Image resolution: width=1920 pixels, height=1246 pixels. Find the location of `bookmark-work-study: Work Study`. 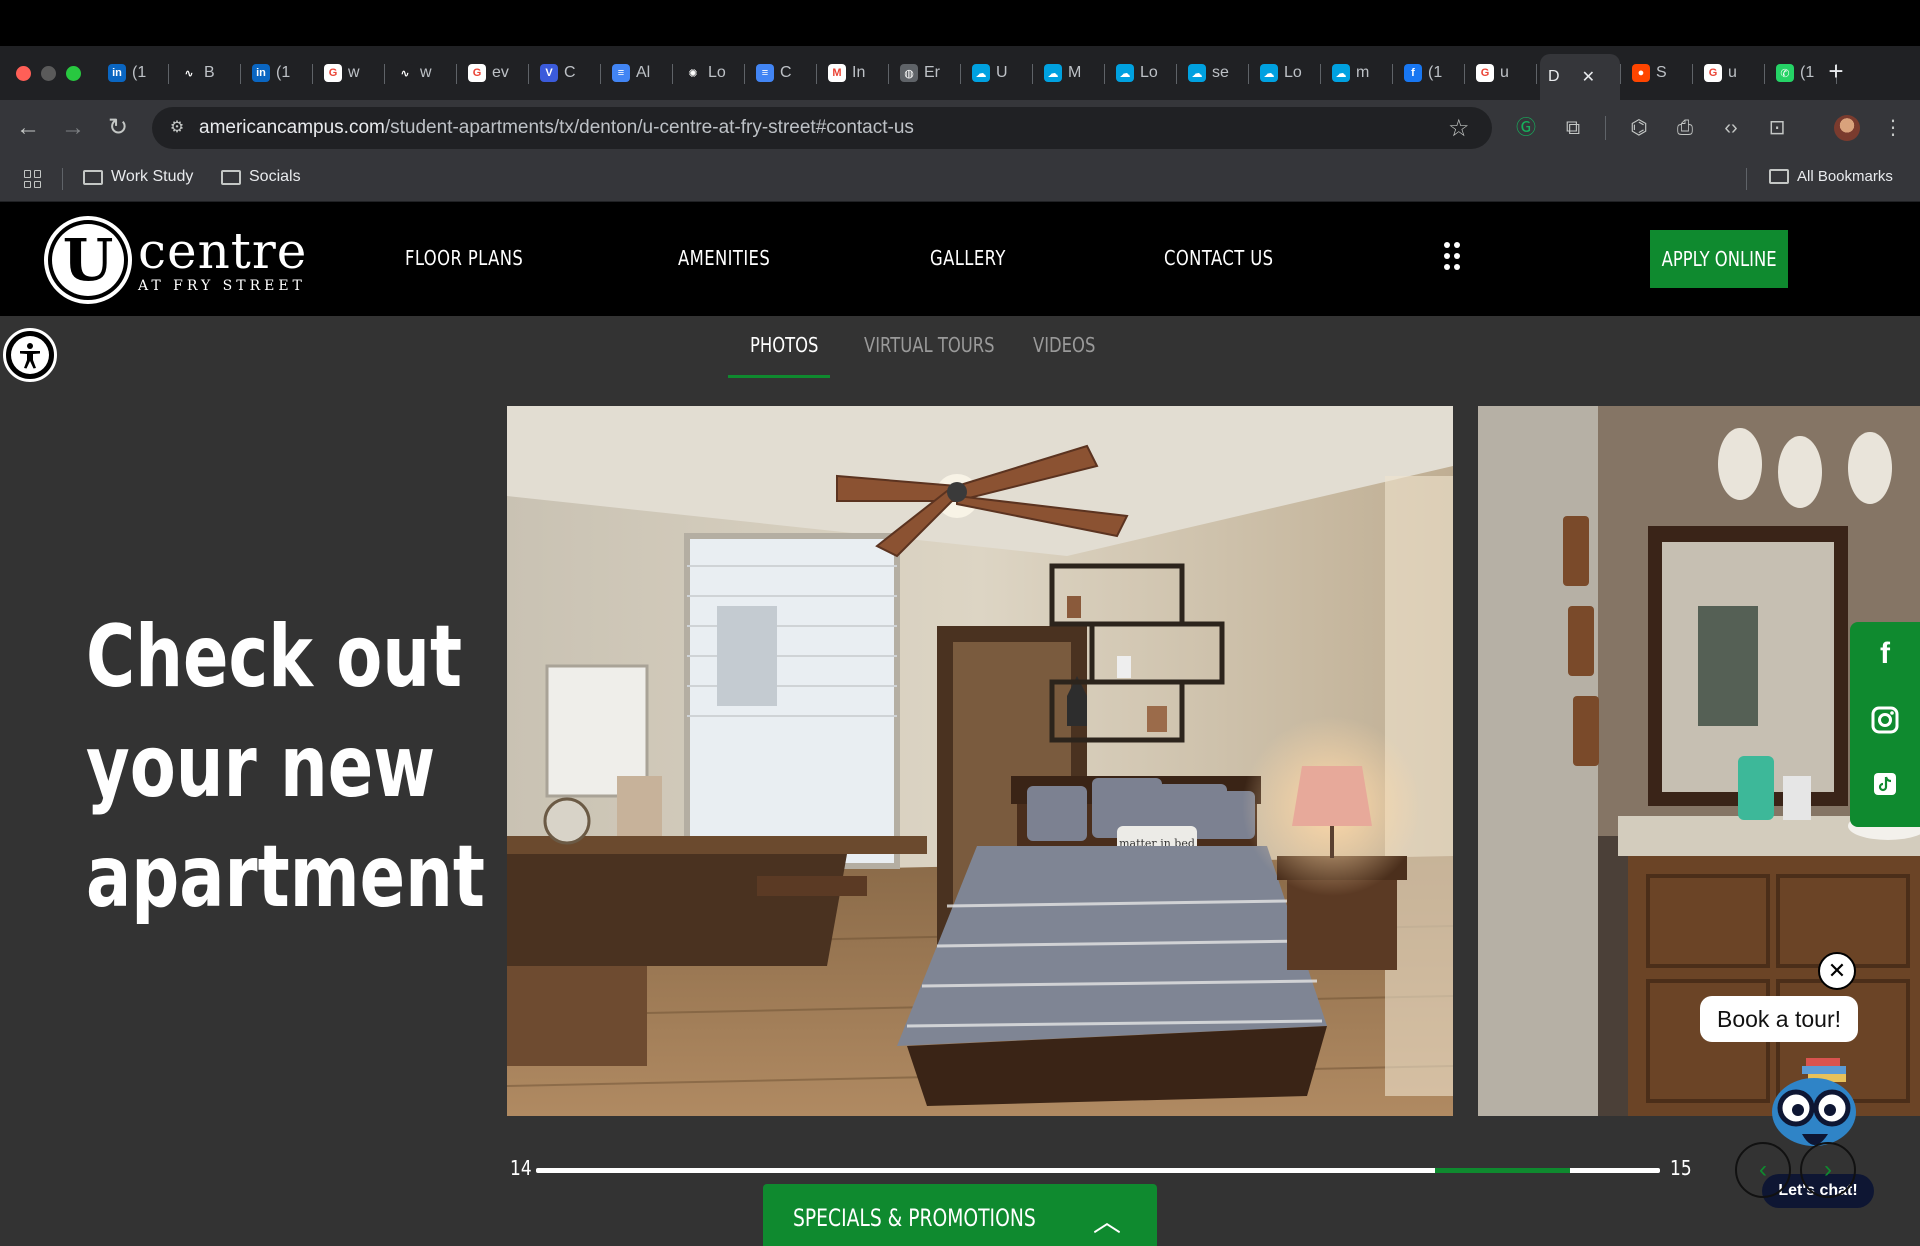

bookmark-work-study: Work Study is located at coordinates (138, 177).